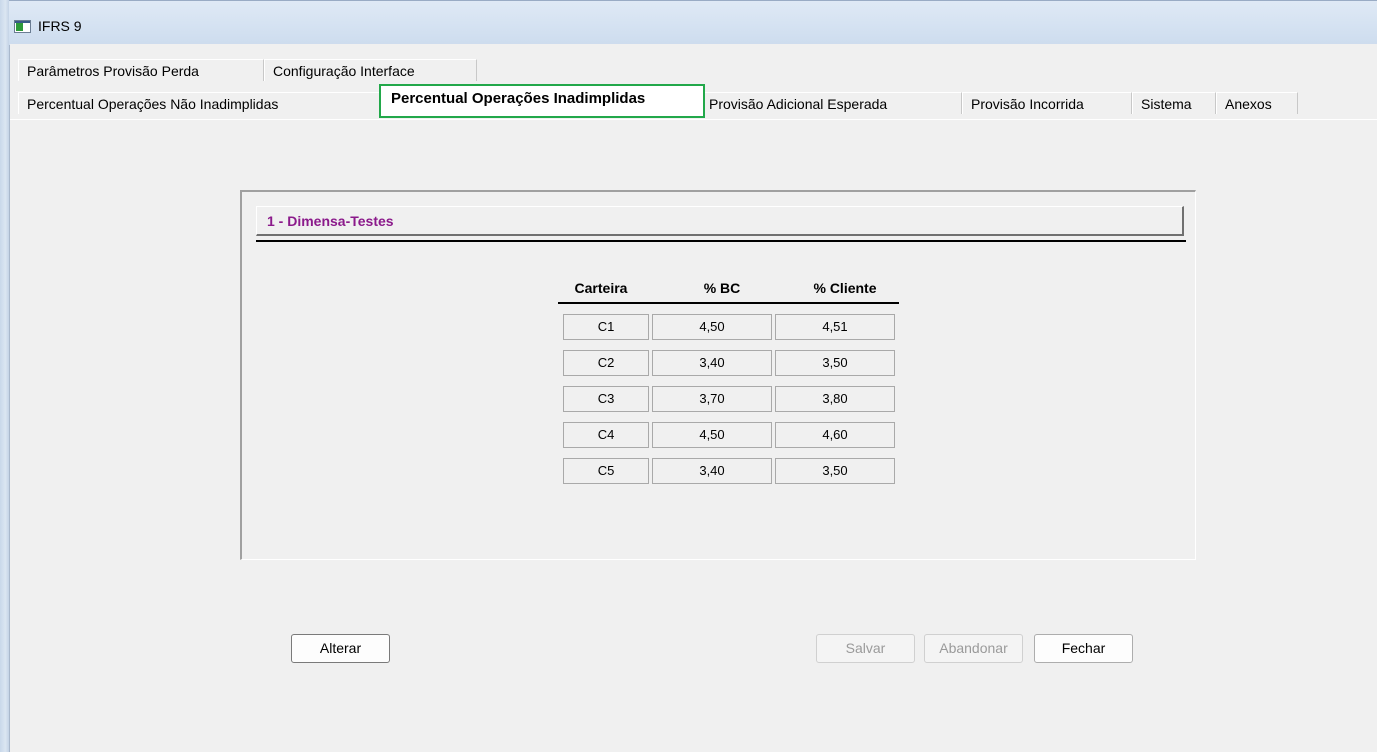 This screenshot has height=752, width=1377. Describe the element at coordinates (606, 327) in the screenshot. I see `carteira-cell: C1` at that location.